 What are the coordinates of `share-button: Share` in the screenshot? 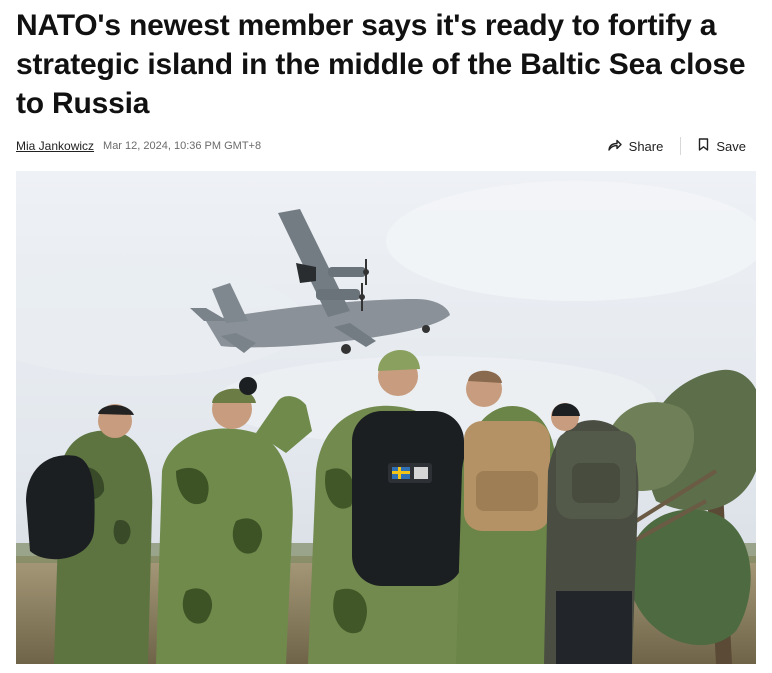 It's located at (635, 146).